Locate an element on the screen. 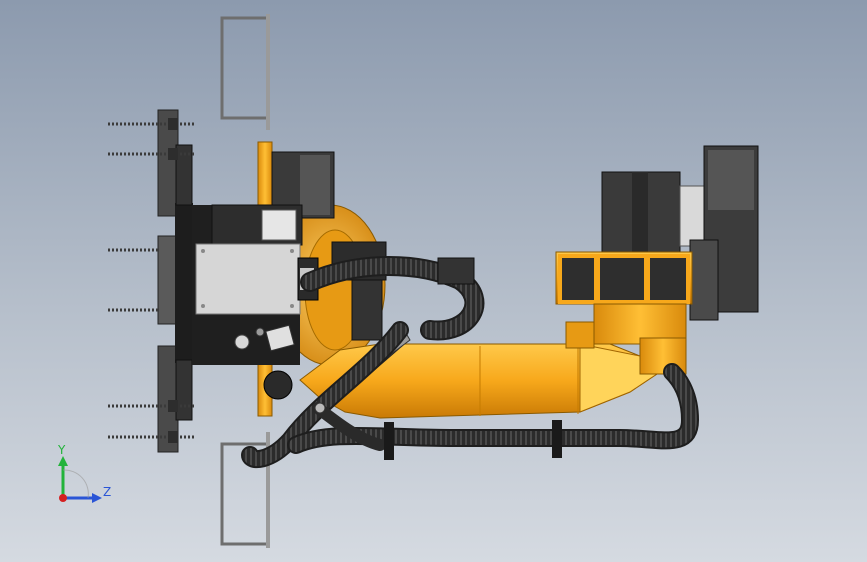 This screenshot has width=867, height=562. wrist-assembly is located at coordinates (657, 260).